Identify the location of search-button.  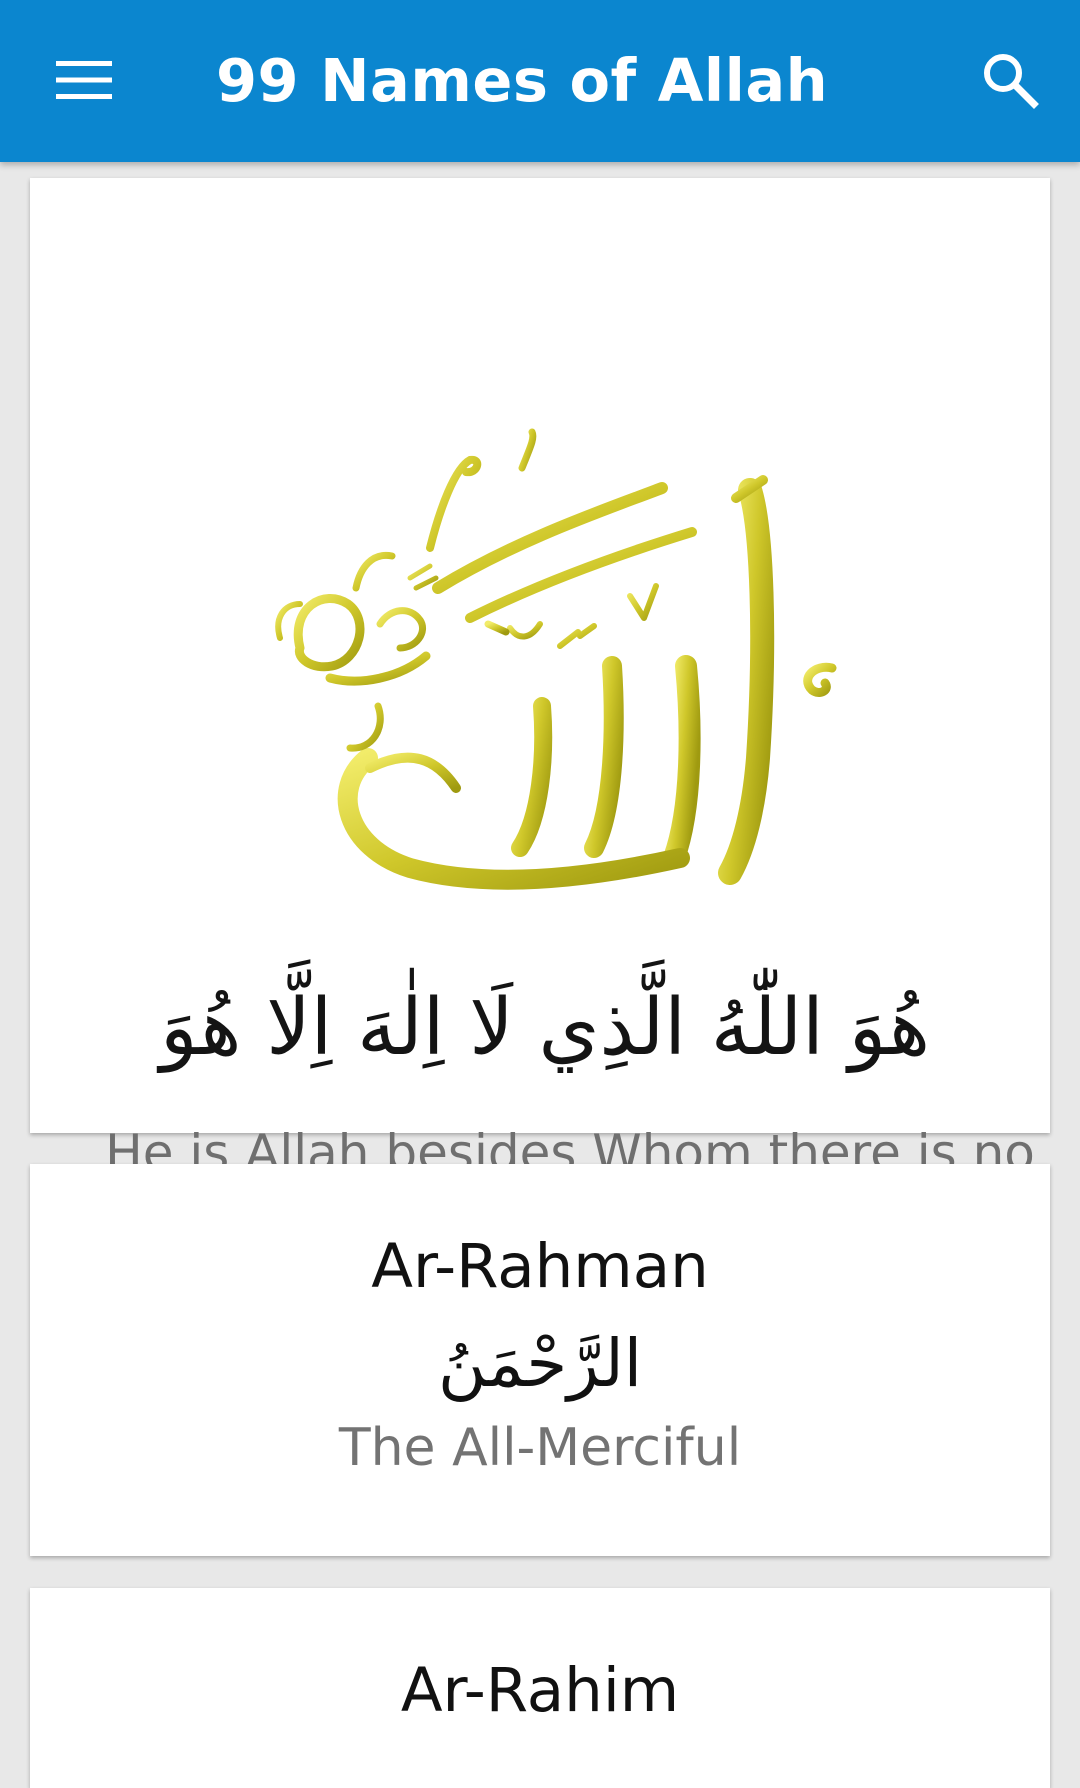
(1010, 80).